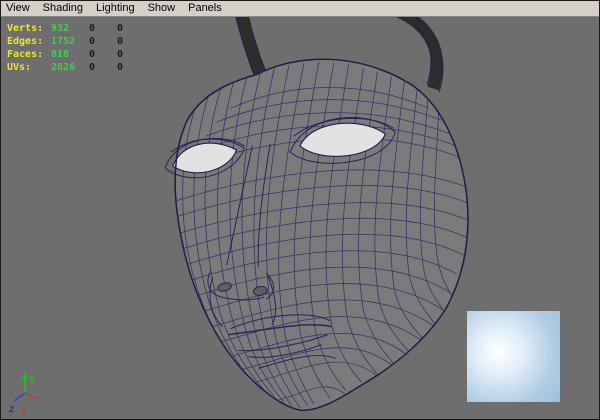  What do you see at coordinates (25, 54) in the screenshot?
I see `hud-faces-label: Faces:` at bounding box center [25, 54].